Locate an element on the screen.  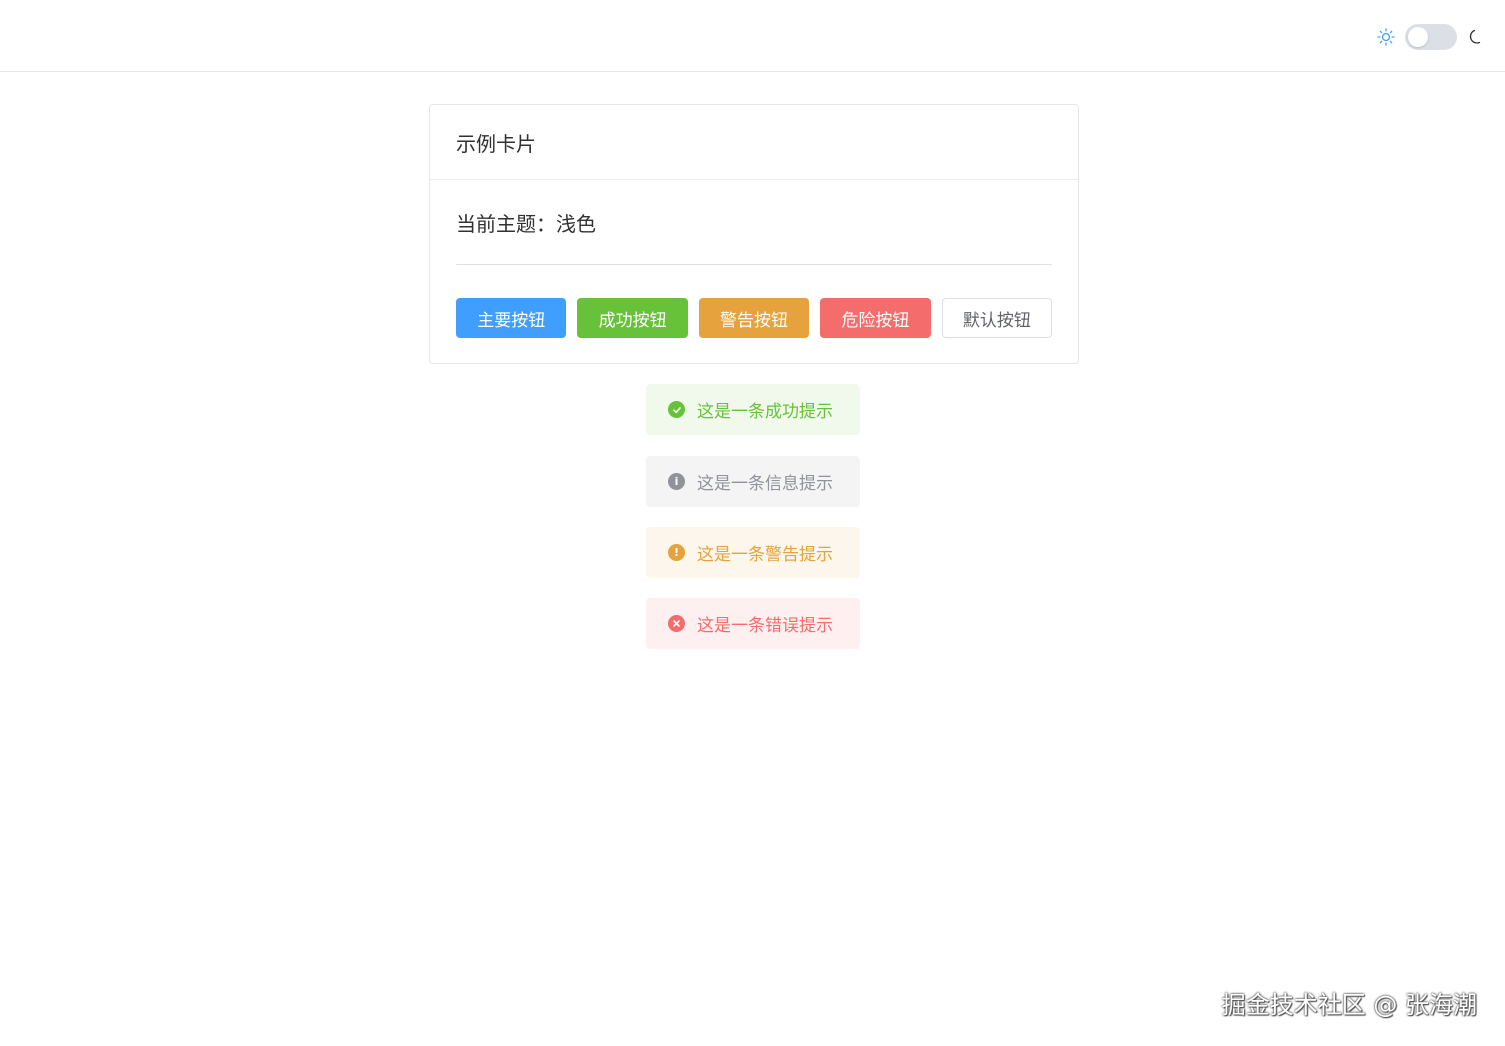
card-title: 示例卡片 is located at coordinates (754, 142).